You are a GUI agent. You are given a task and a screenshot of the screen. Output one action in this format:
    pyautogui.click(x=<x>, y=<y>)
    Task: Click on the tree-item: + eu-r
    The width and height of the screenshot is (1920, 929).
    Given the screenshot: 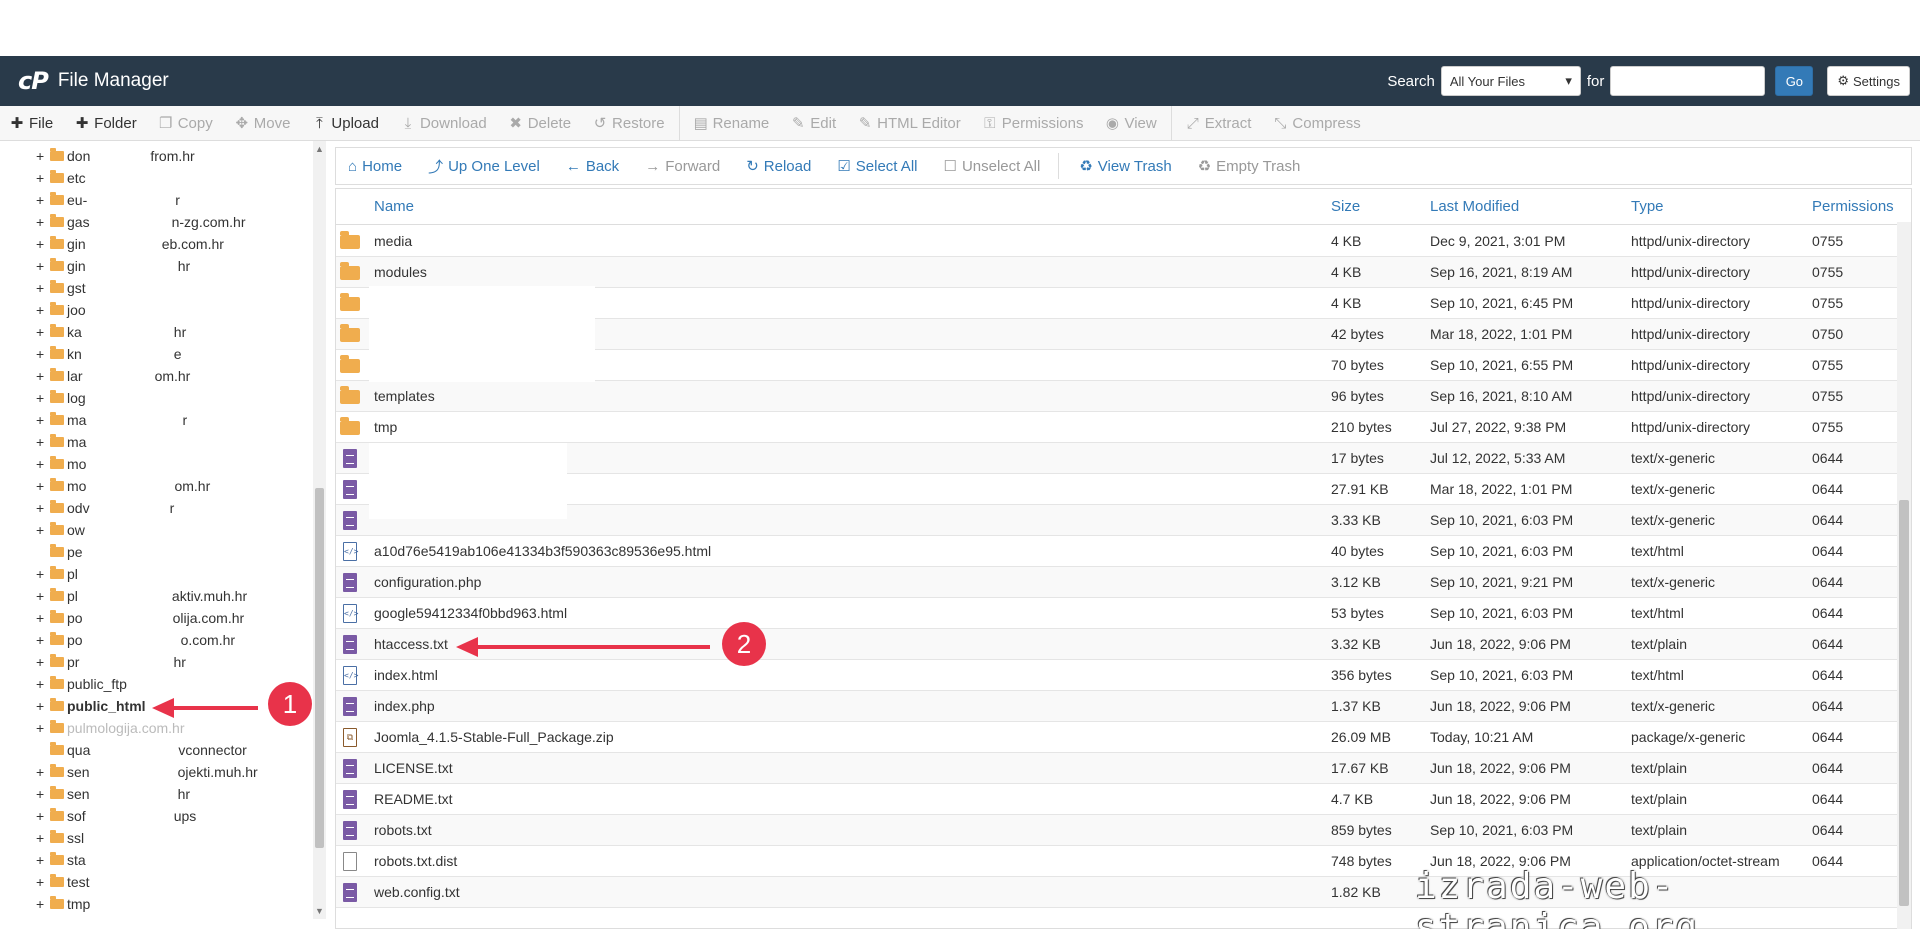 What is the action you would take?
    pyautogui.click(x=108, y=200)
    